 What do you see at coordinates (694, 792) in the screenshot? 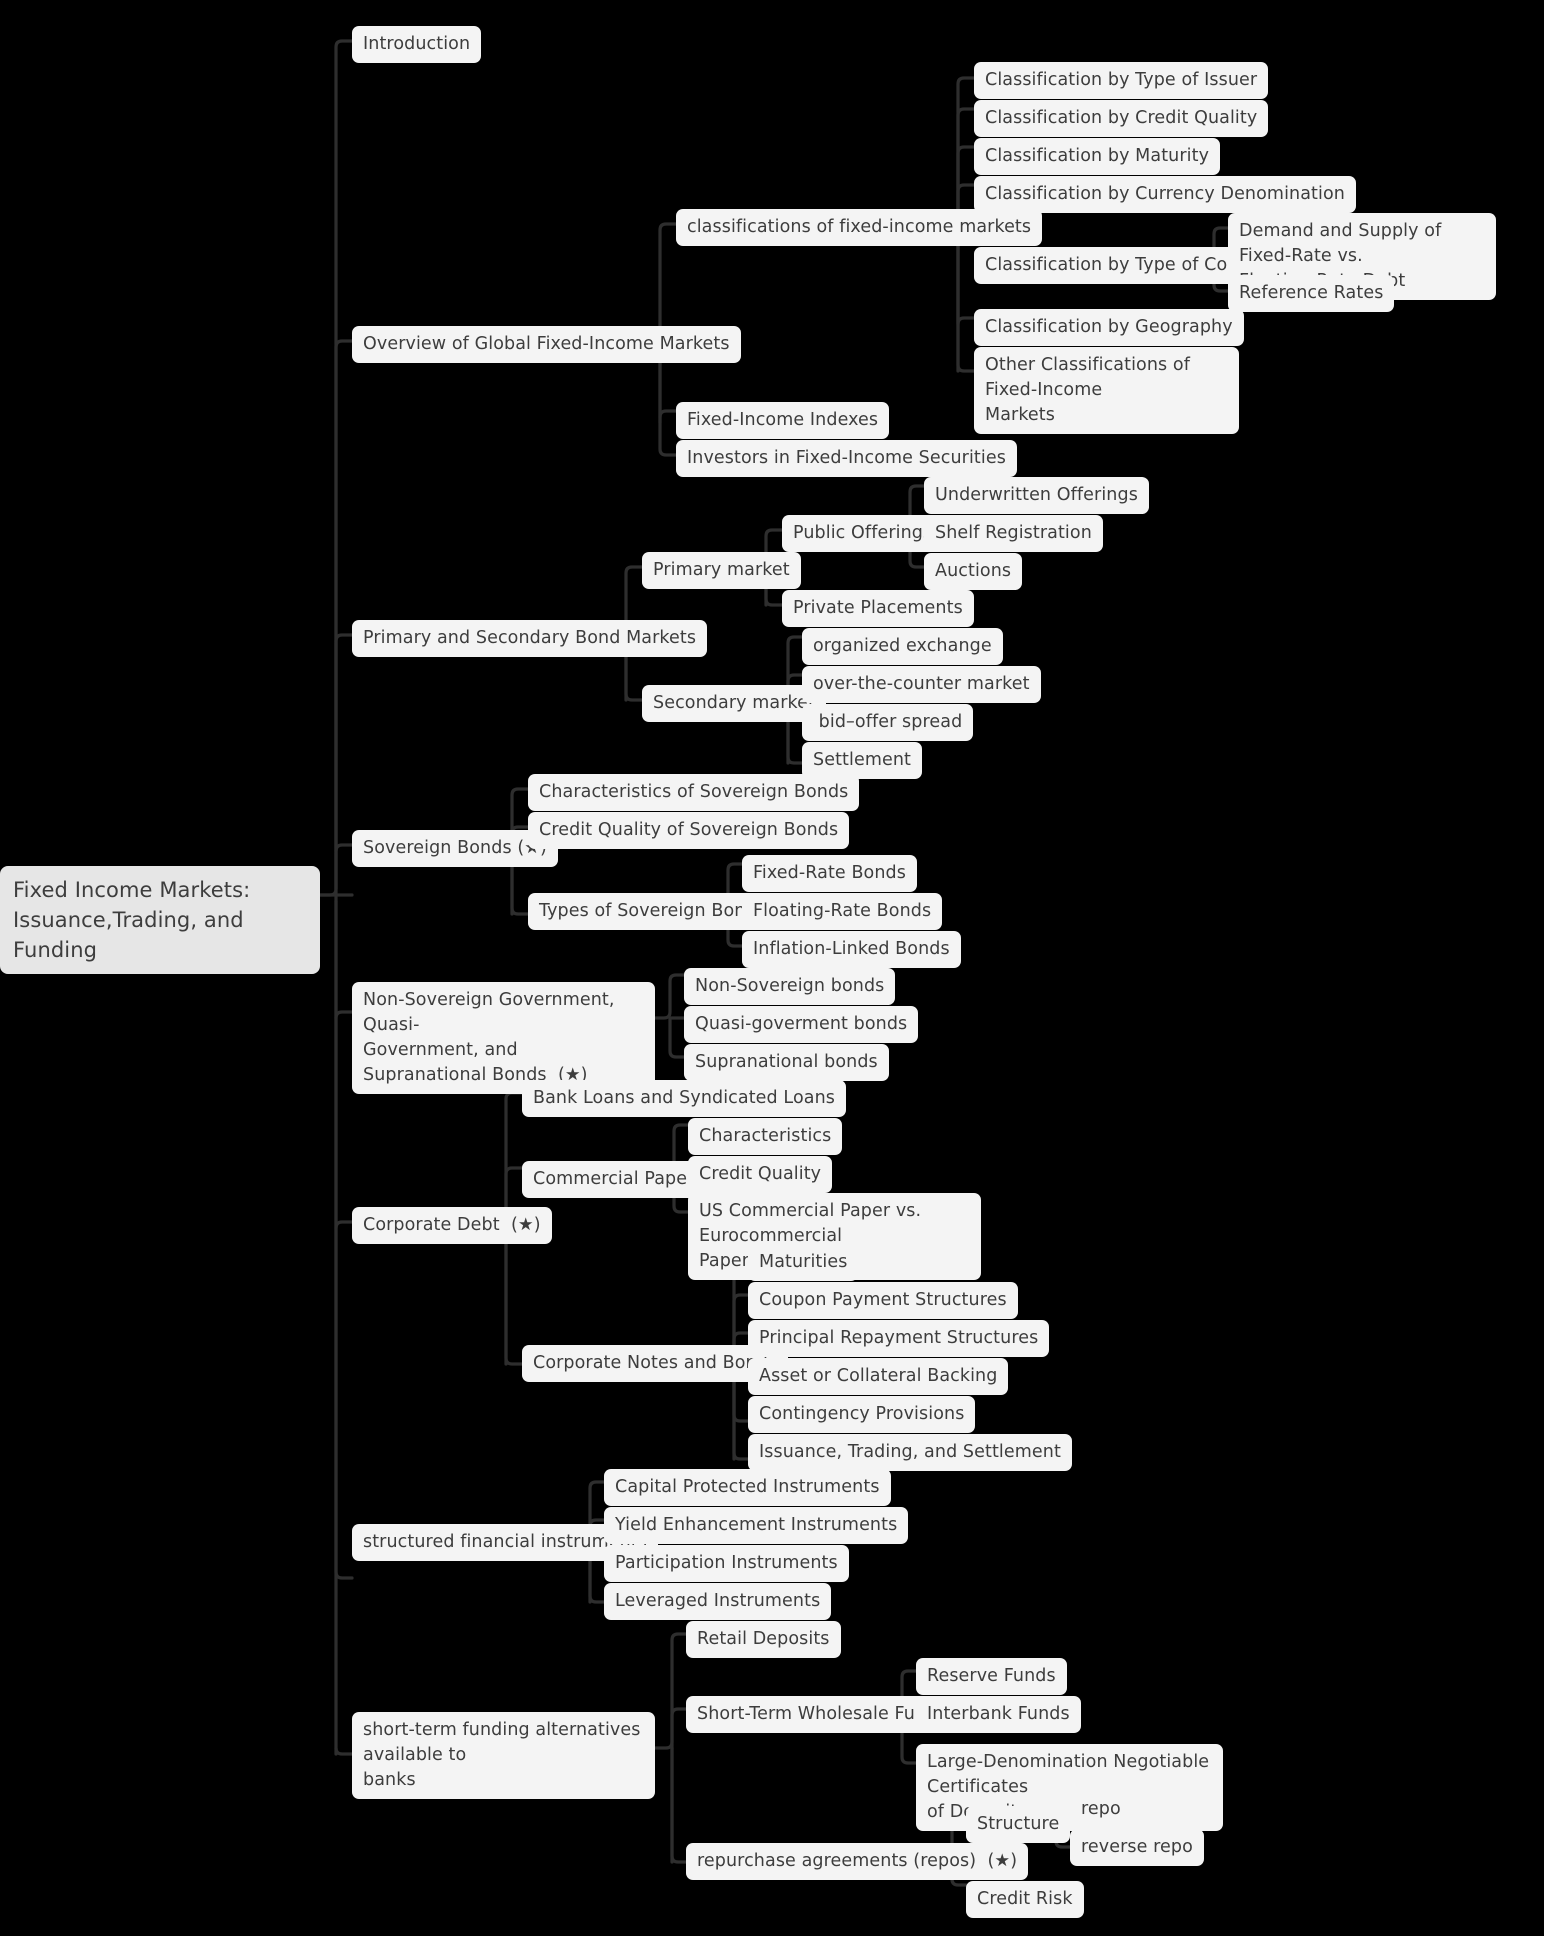
I see `node-characteristics-of-sovereign-bonds: Characteristics of Sovereign Bonds` at bounding box center [694, 792].